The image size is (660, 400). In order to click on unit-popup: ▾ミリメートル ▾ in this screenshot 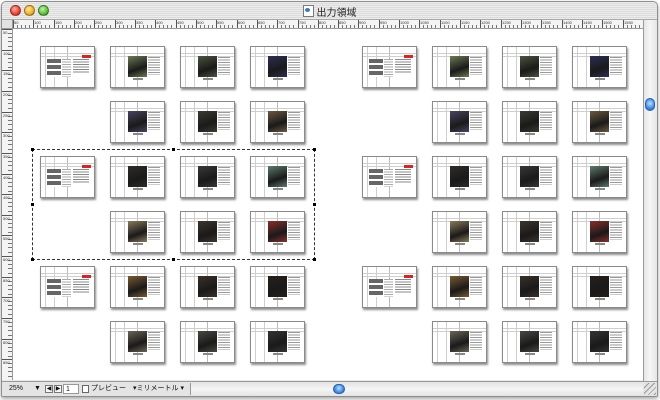, I will do `click(161, 389)`.